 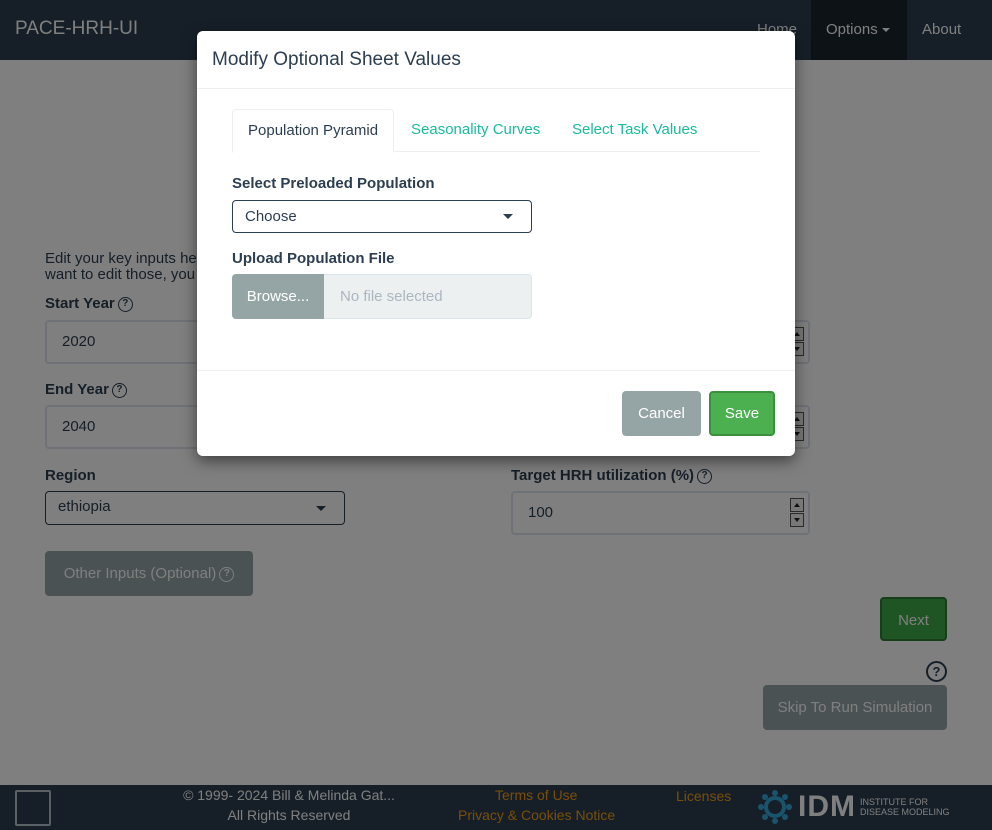 I want to click on preloaded-population-select: Choose, so click(x=382, y=216).